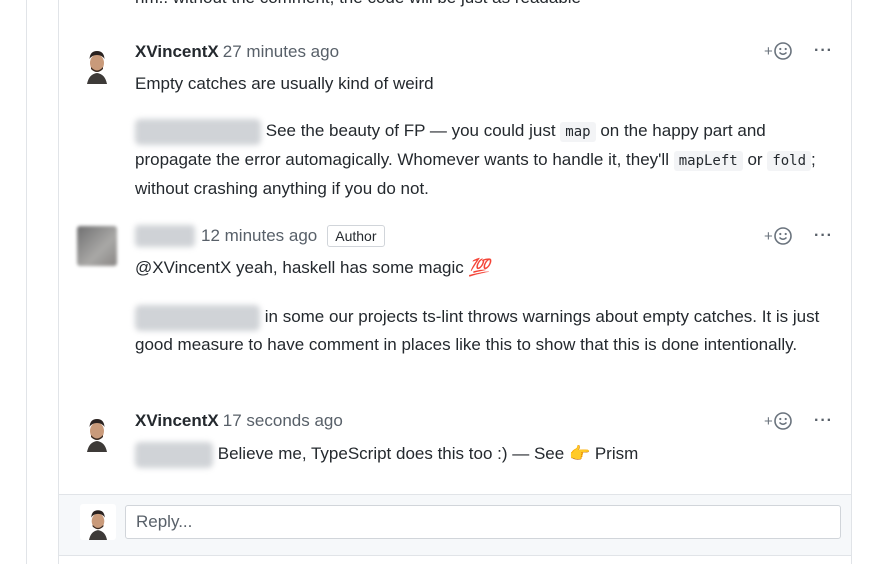  I want to click on author-badge: Author, so click(356, 236).